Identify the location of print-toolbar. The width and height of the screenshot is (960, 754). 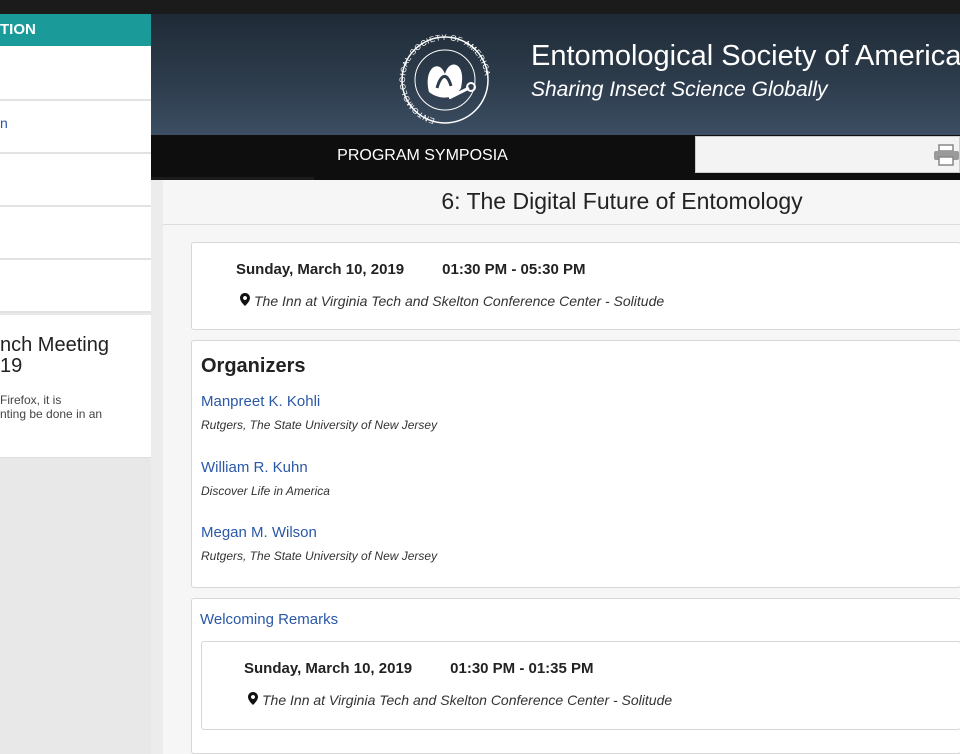
(827, 154).